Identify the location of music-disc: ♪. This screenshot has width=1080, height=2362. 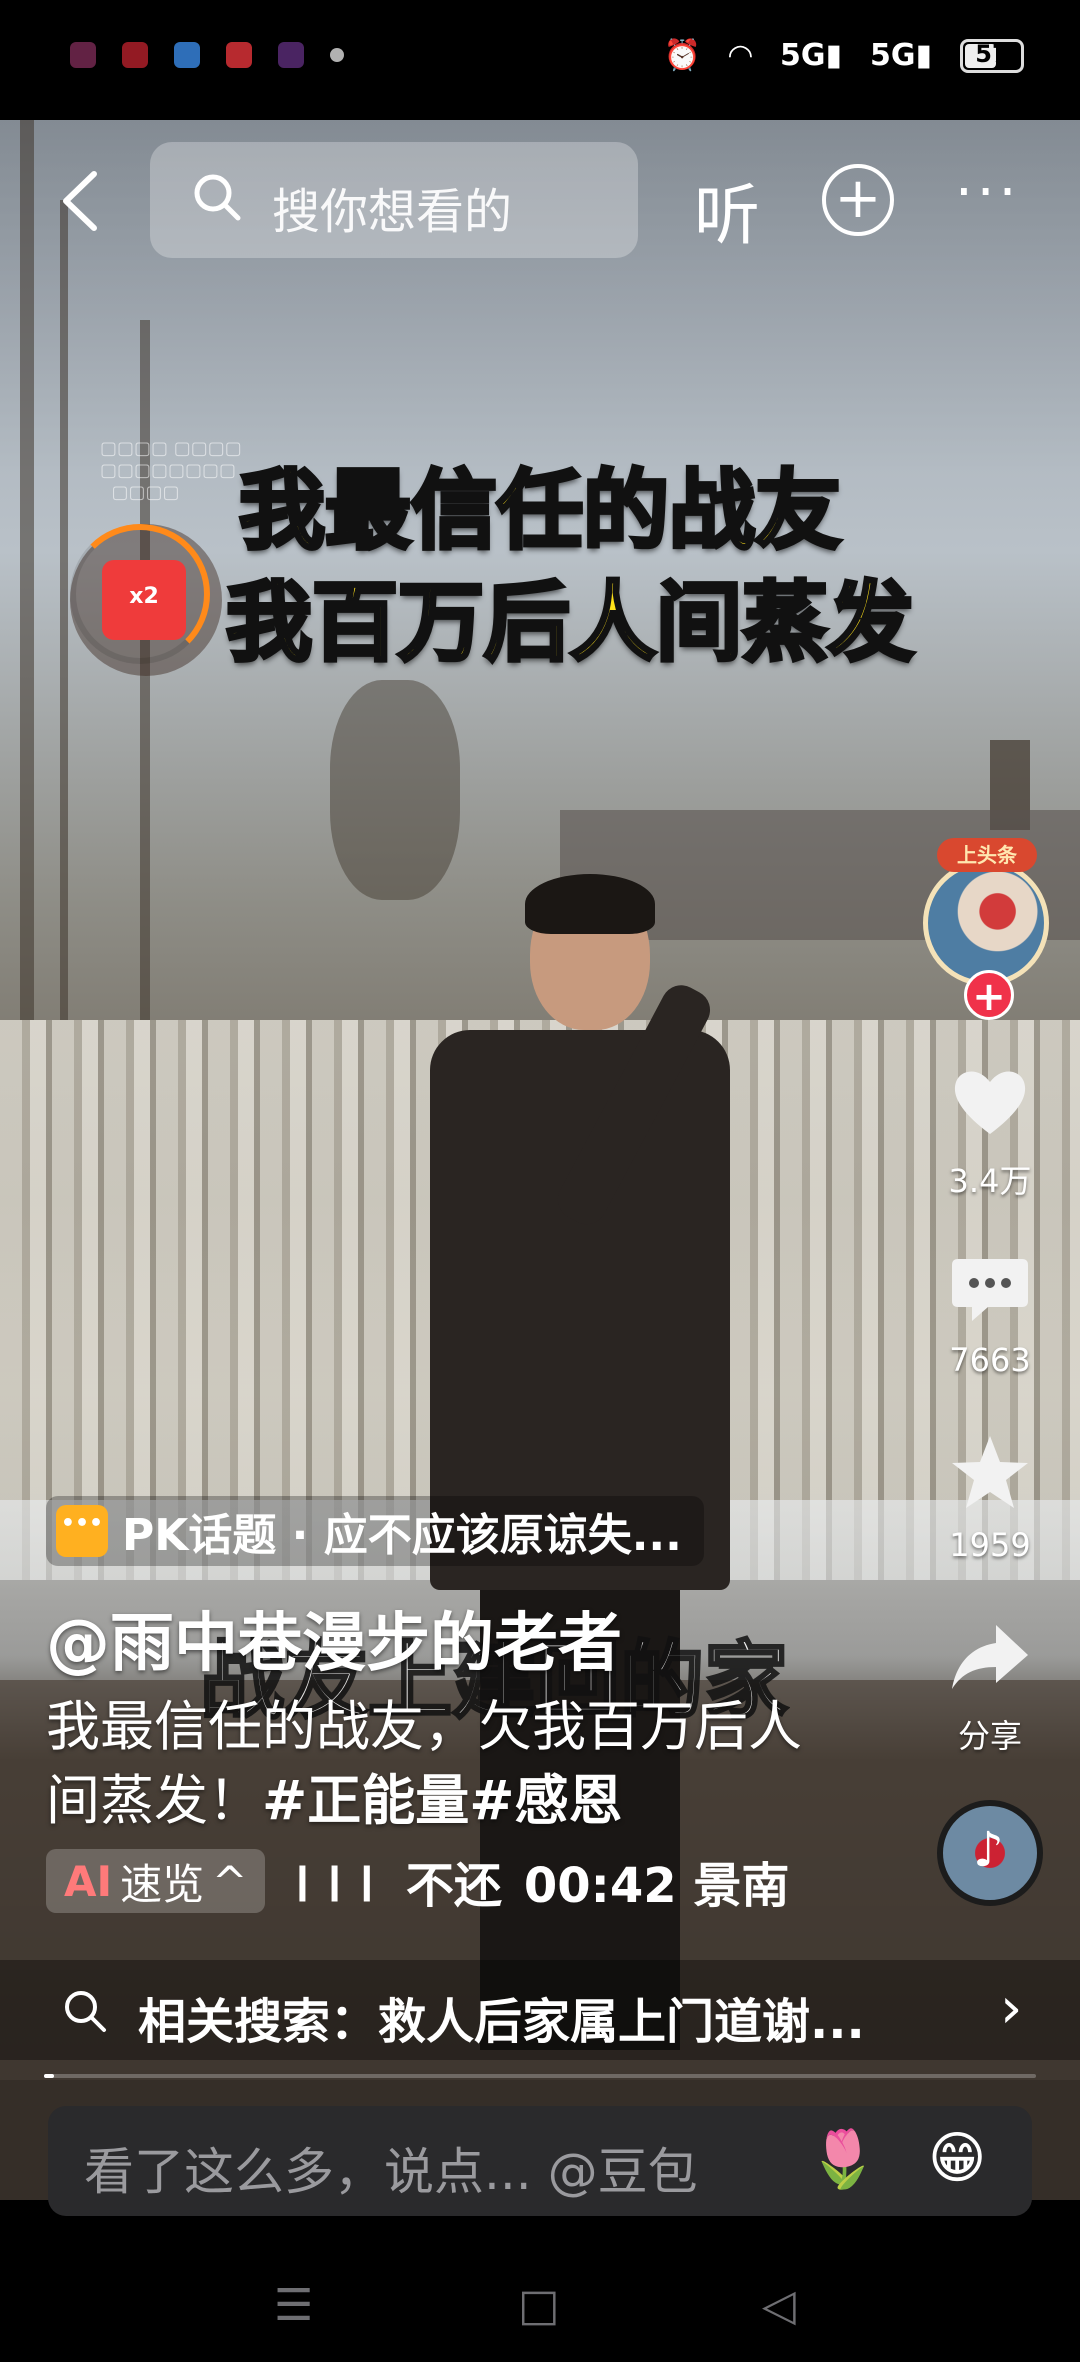
(990, 1853).